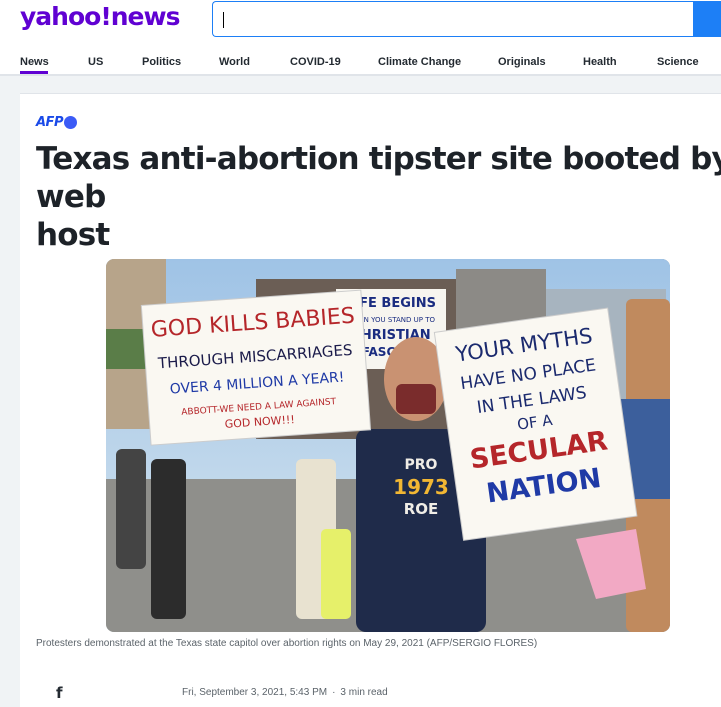  Describe the element at coordinates (49, 122) in the screenshot. I see `source-name: AFP` at that location.